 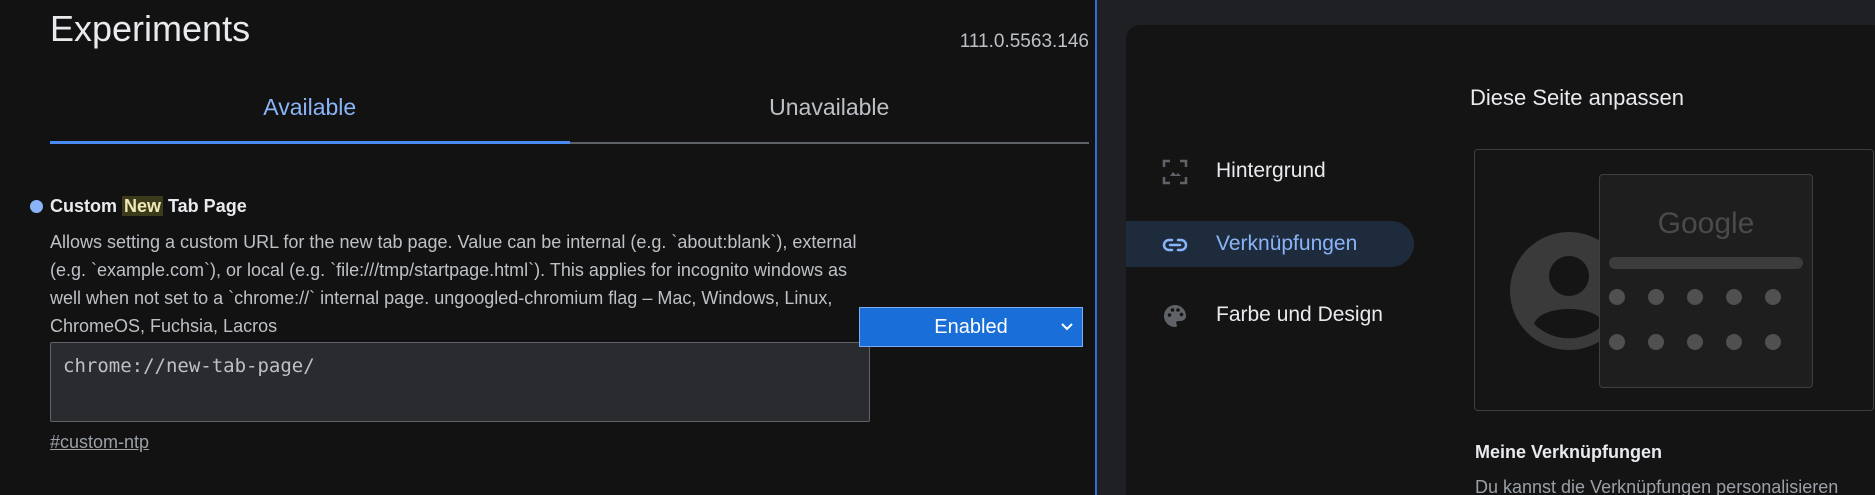 What do you see at coordinates (460, 382) in the screenshot?
I see `custom-url-input: chrome://new-tab-page/` at bounding box center [460, 382].